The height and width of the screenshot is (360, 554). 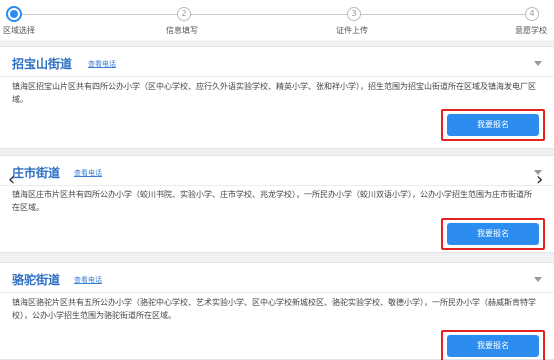 What do you see at coordinates (277, 20) in the screenshot?
I see `step-progress-bar: 2 3 4 区域选择 信息填写 证件上传 意愿学校` at bounding box center [277, 20].